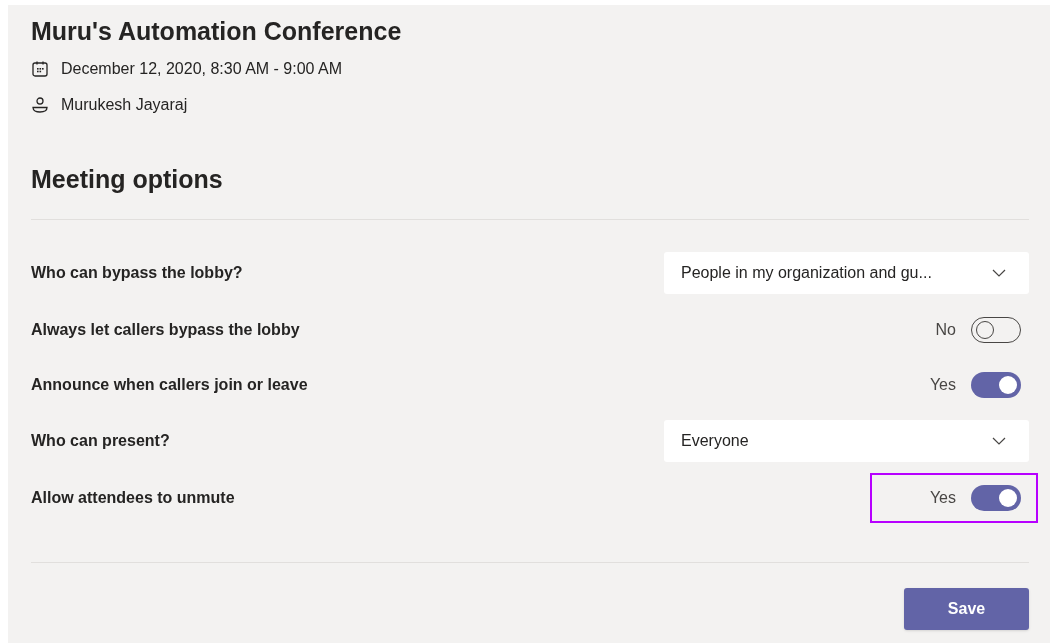 This screenshot has width=1057, height=643. What do you see at coordinates (217, 31) in the screenshot?
I see `meeting-title: Muru's Automation Conference` at bounding box center [217, 31].